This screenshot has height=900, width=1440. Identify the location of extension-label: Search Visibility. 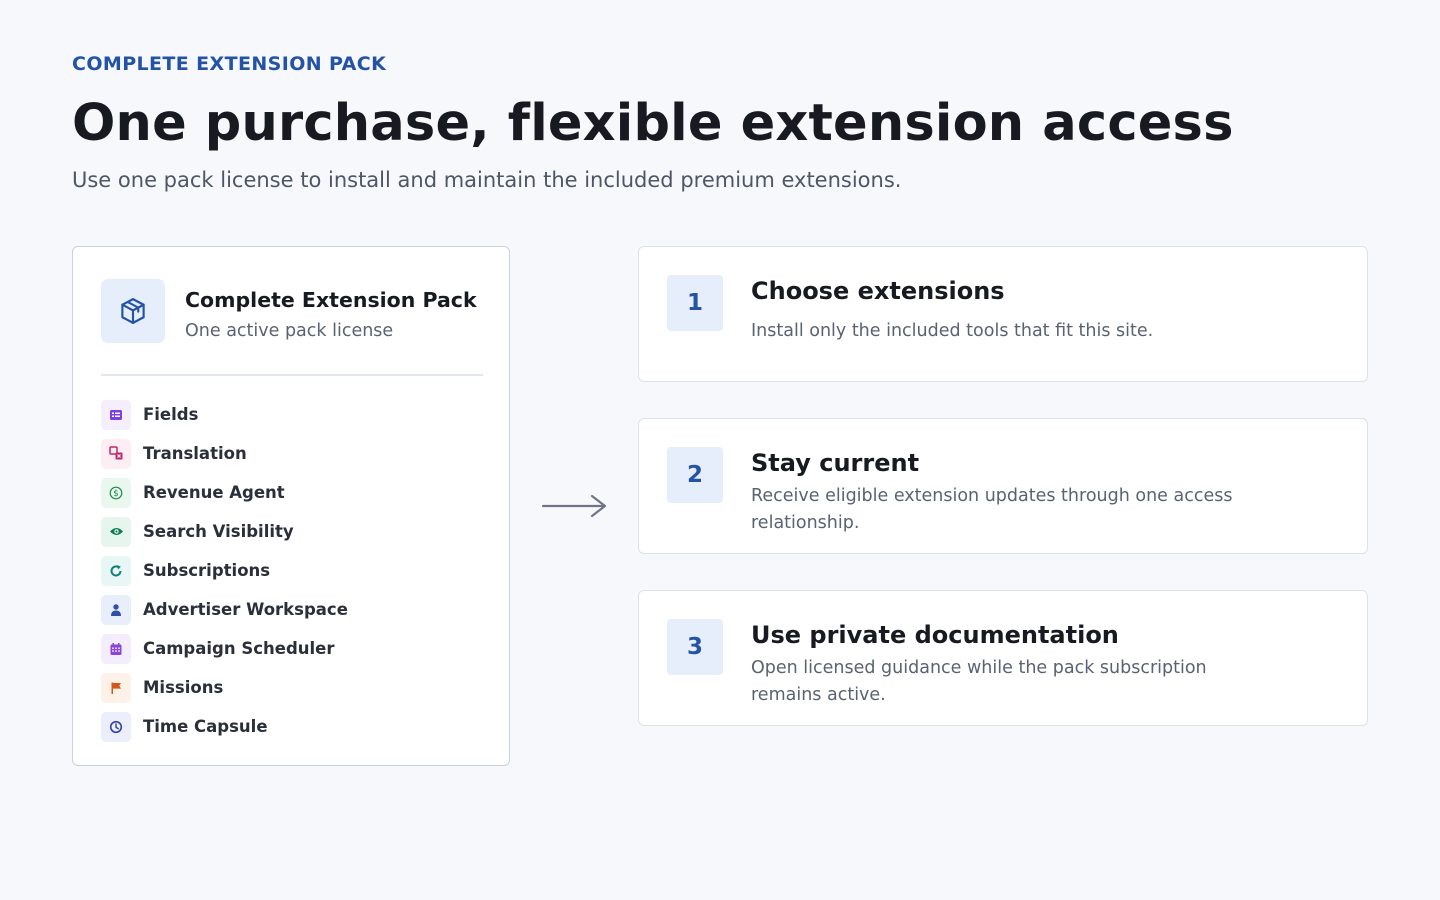
(218, 531).